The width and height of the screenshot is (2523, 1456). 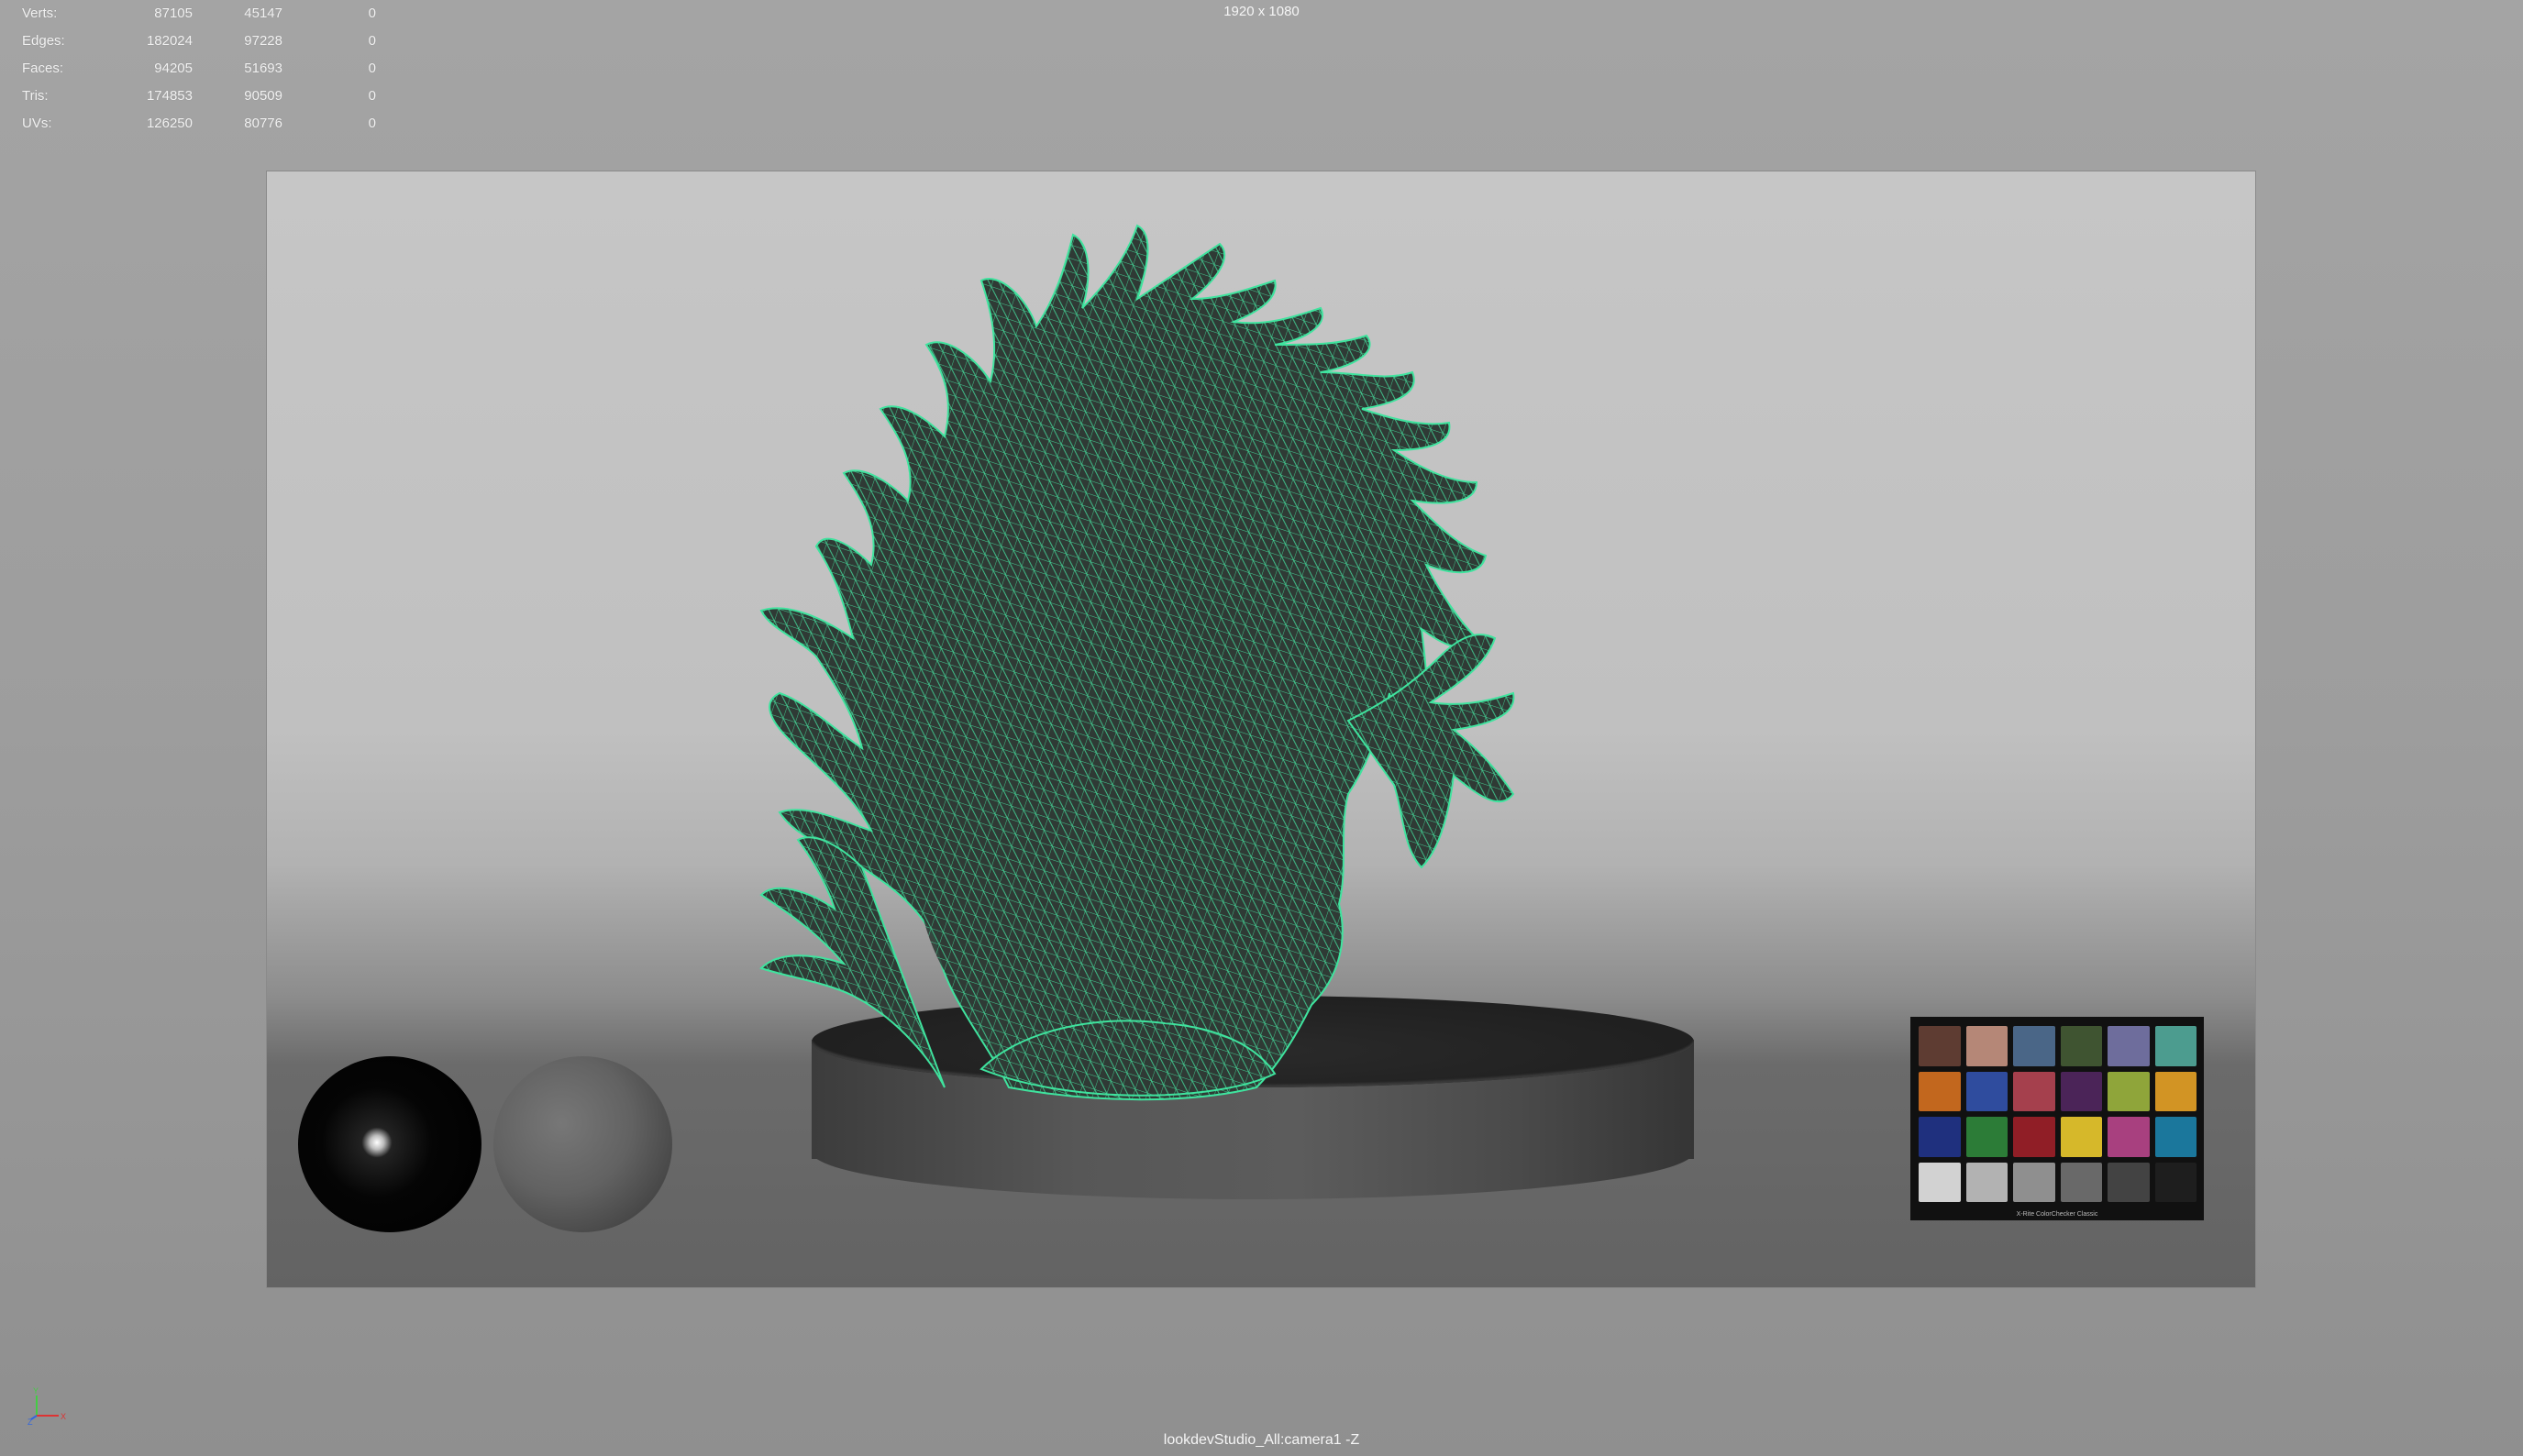 What do you see at coordinates (263, 123) in the screenshot?
I see `hud-value-selected: 80776` at bounding box center [263, 123].